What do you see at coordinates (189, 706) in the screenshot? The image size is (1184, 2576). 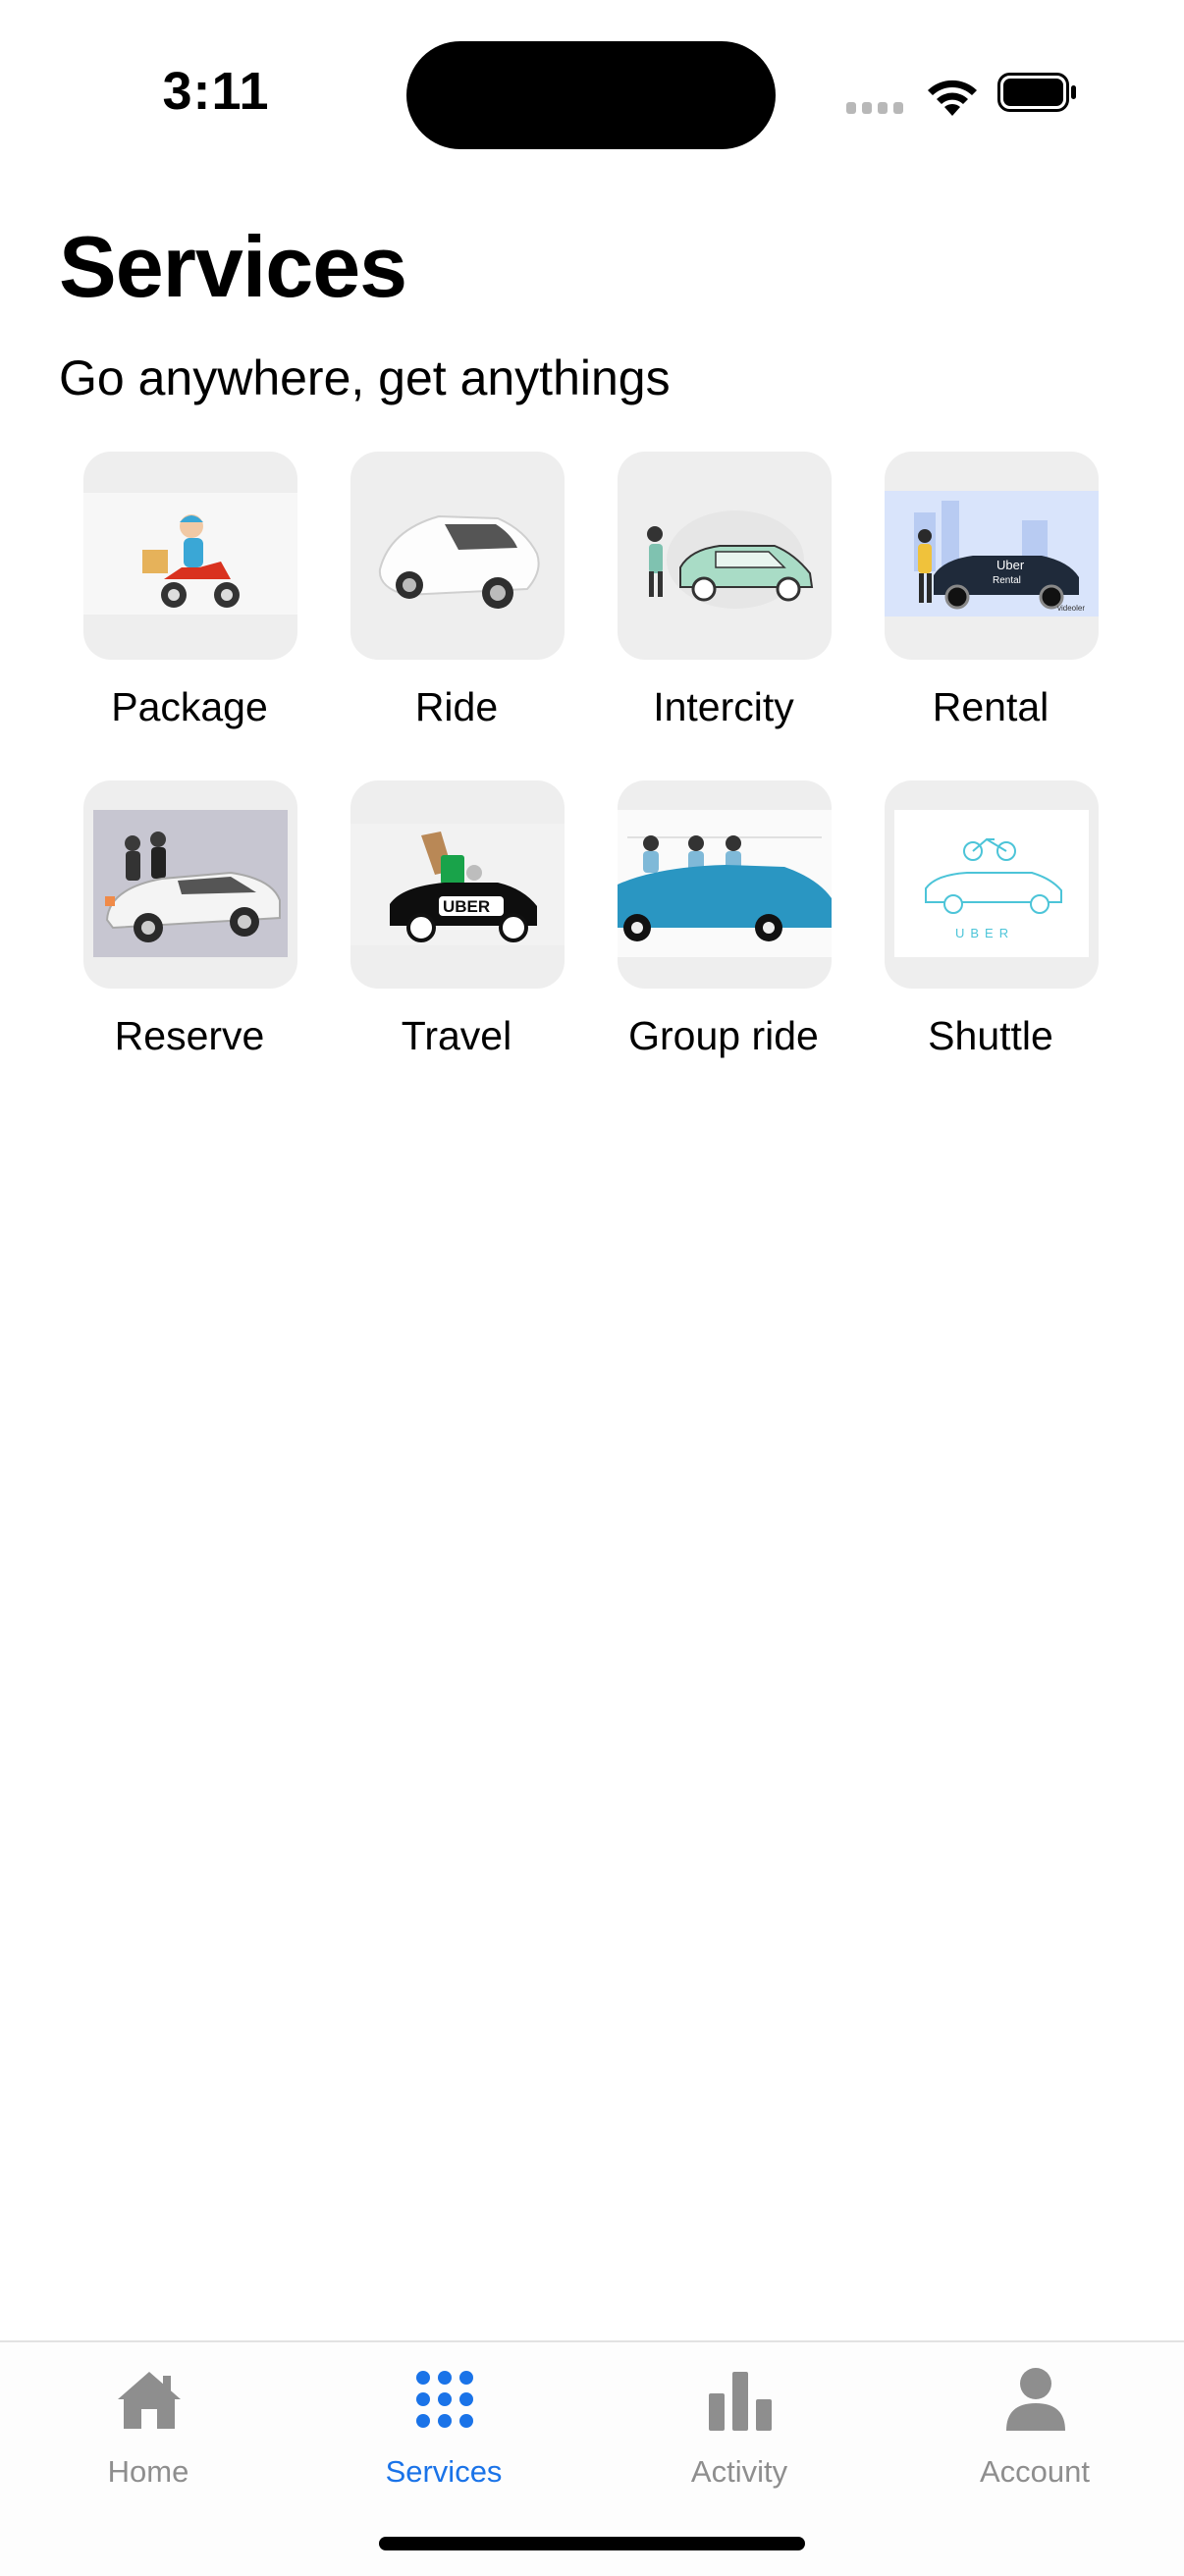 I see `service-label: Package` at bounding box center [189, 706].